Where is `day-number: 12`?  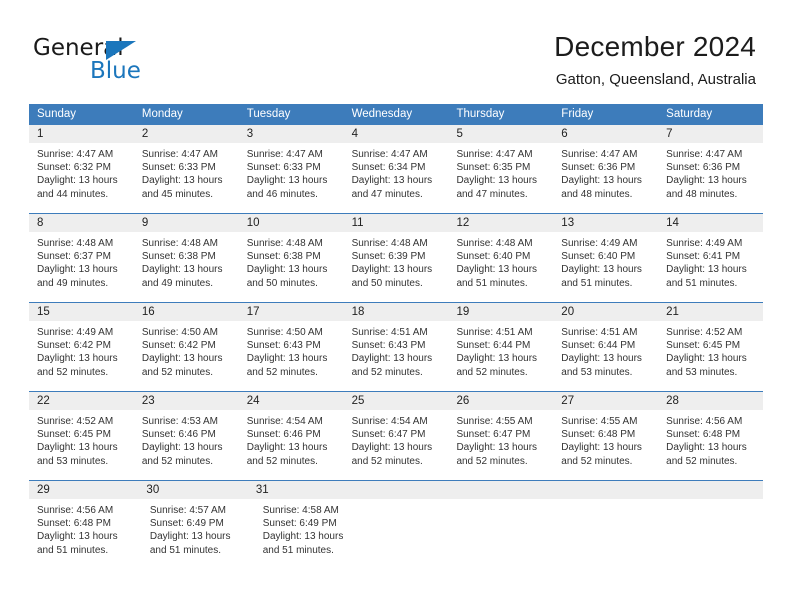
day-number: 12 is located at coordinates (500, 223).